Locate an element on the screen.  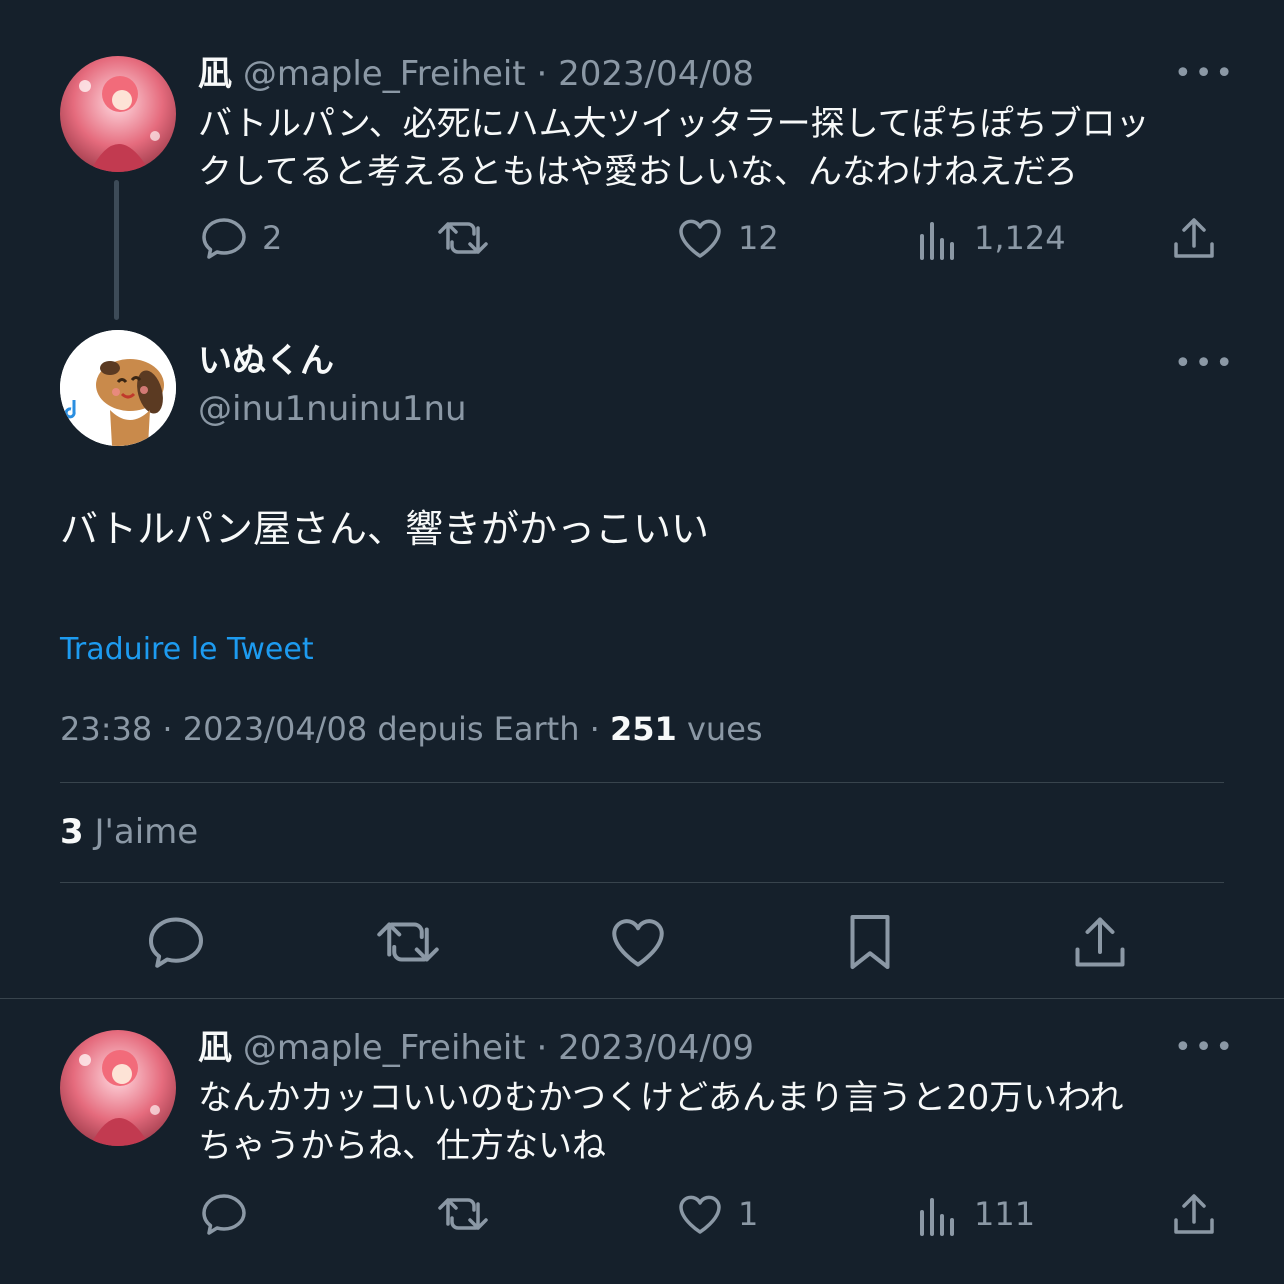
tweet1-retweet-button is located at coordinates (463, 238).